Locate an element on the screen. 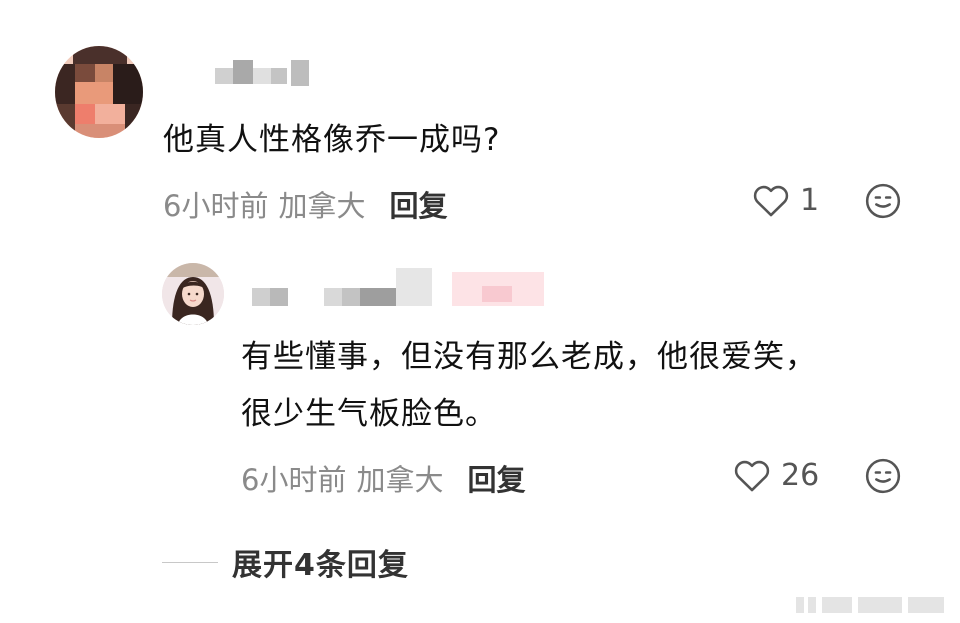 Image resolution: width=960 pixels, height=623 pixels. reply-username-redacted is located at coordinates (398, 288).